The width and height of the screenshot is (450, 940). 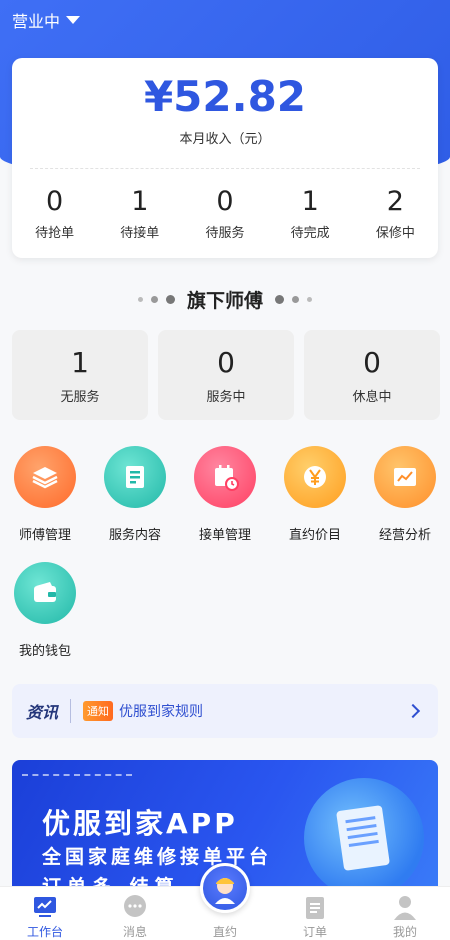 I want to click on banner-subtitle: 全国家庭维修接单平台, so click(x=157, y=857).